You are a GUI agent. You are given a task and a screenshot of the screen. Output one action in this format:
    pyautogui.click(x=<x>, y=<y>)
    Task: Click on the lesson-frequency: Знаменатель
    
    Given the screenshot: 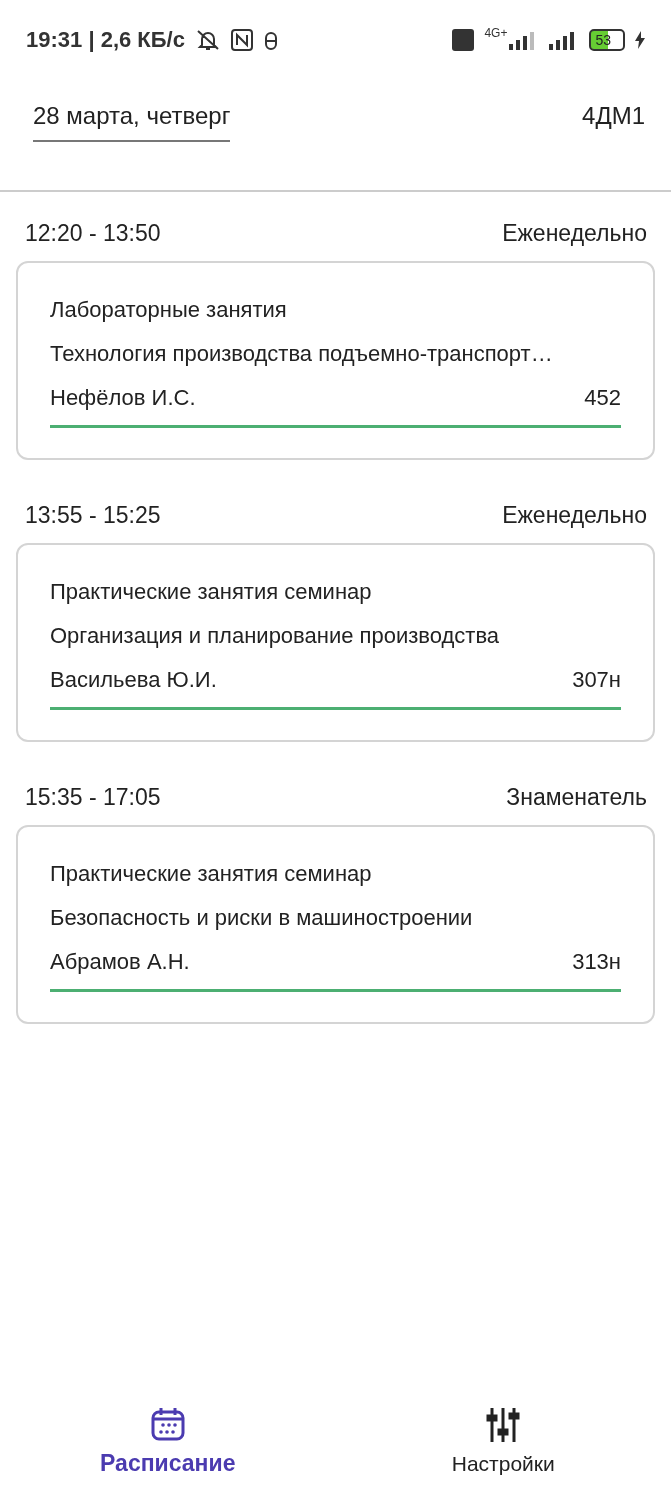 What is the action you would take?
    pyautogui.click(x=576, y=797)
    